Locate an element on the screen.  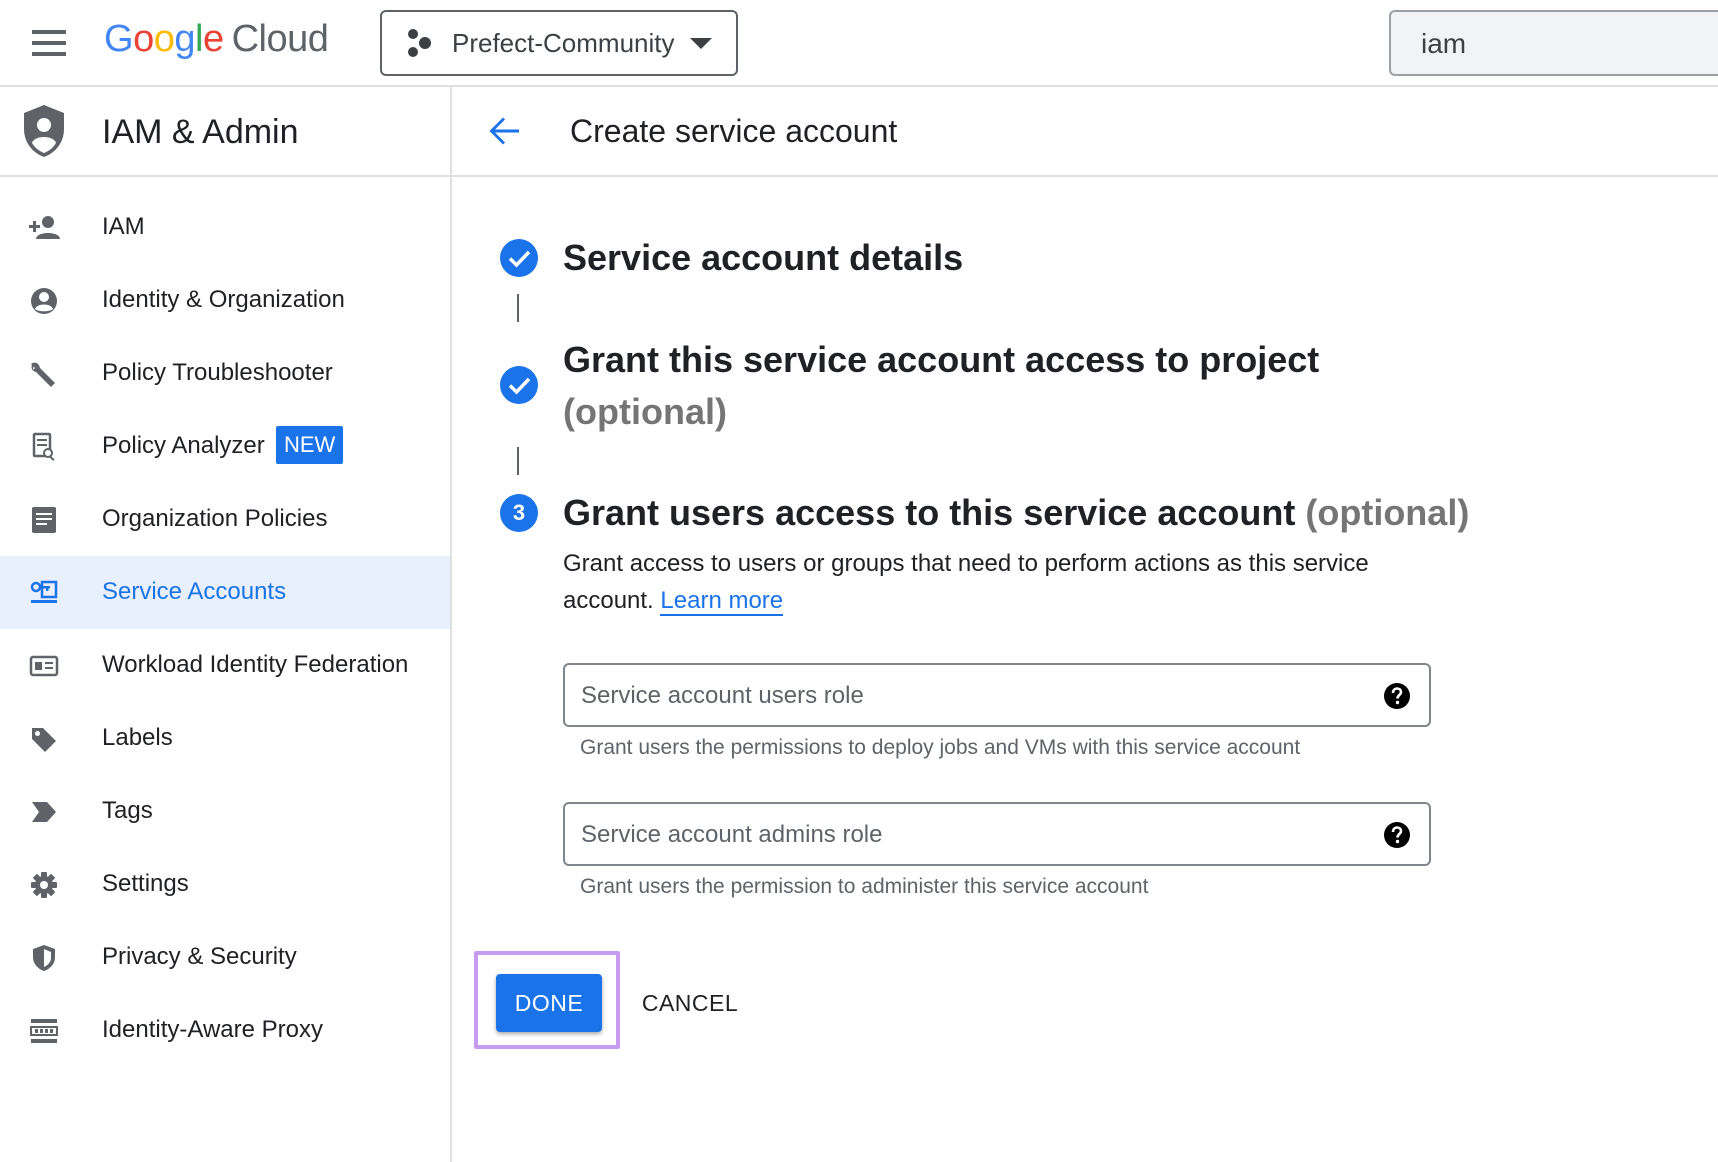
field-label: Service account users role is located at coordinates (722, 695).